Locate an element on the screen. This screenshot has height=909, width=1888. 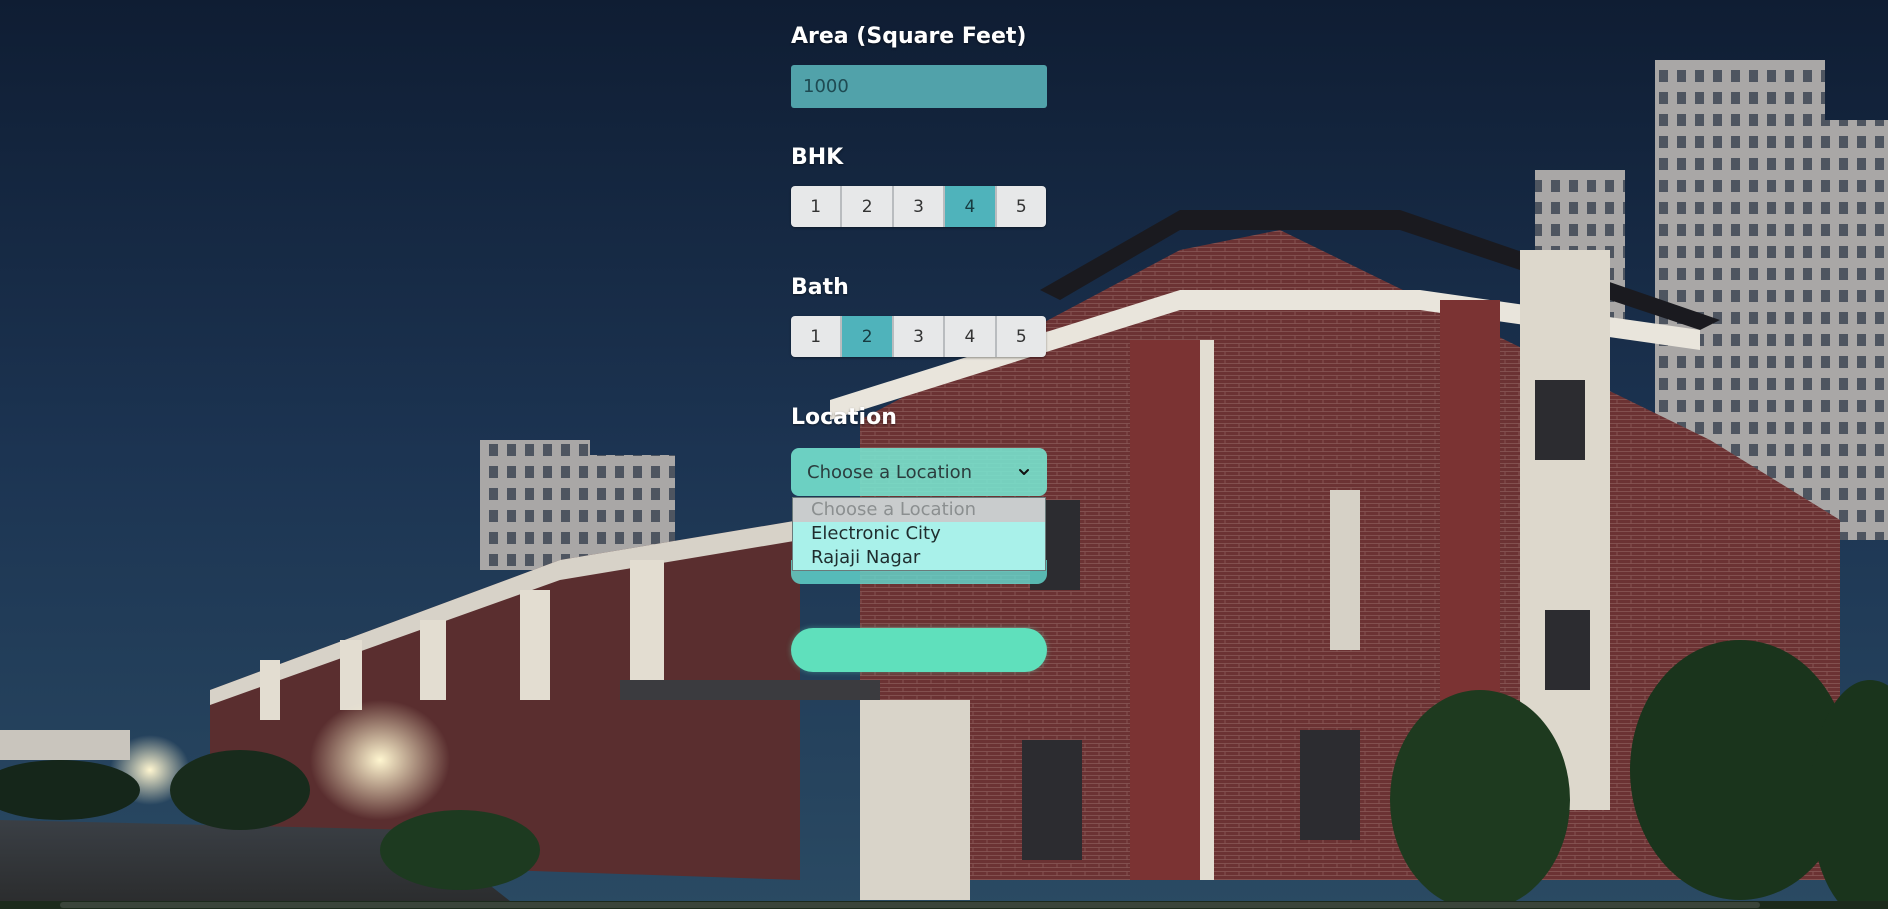
bath-label: Bath is located at coordinates (820, 287).